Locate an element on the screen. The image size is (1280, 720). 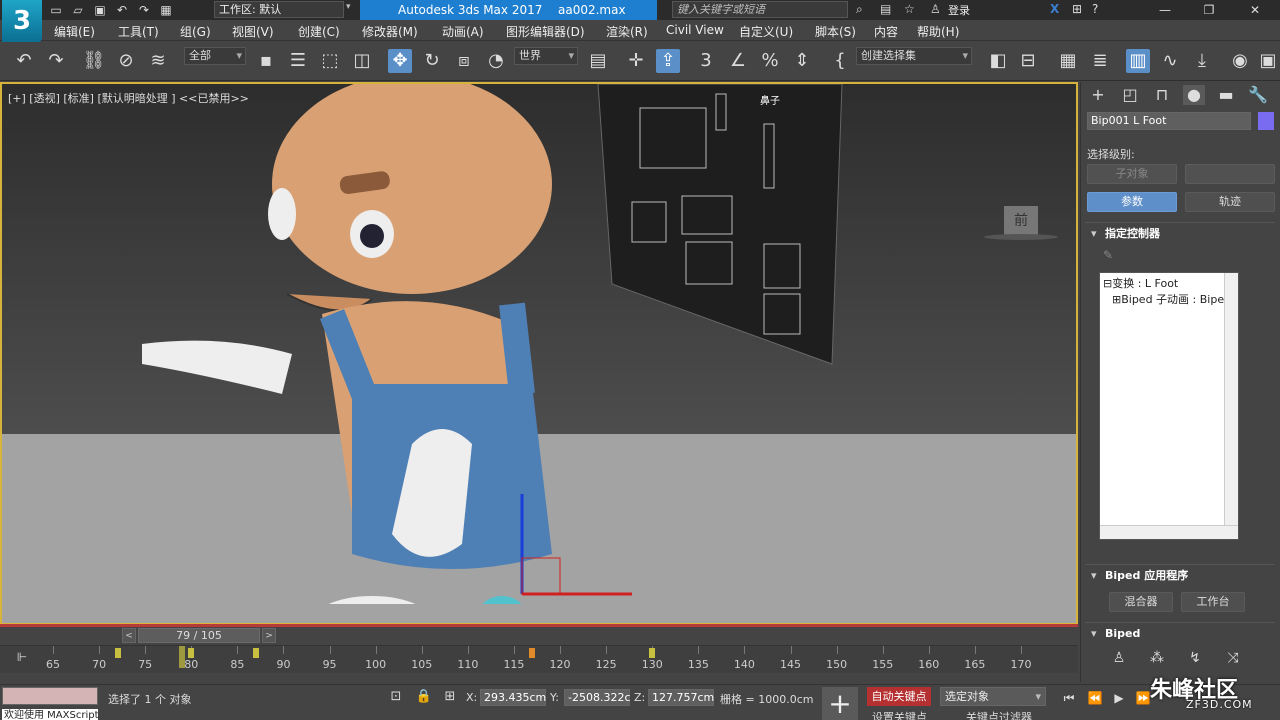
angle-snap-icon: ∠ is located at coordinates (738, 61).